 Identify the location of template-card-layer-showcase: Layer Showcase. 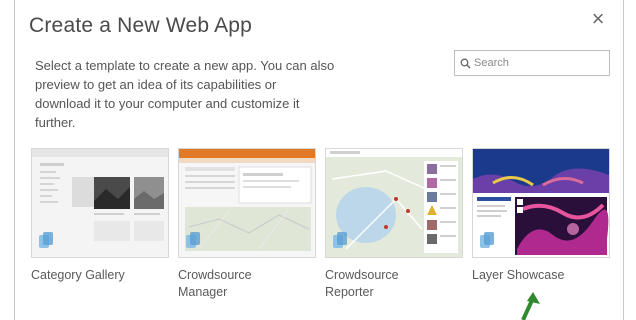
(541, 216).